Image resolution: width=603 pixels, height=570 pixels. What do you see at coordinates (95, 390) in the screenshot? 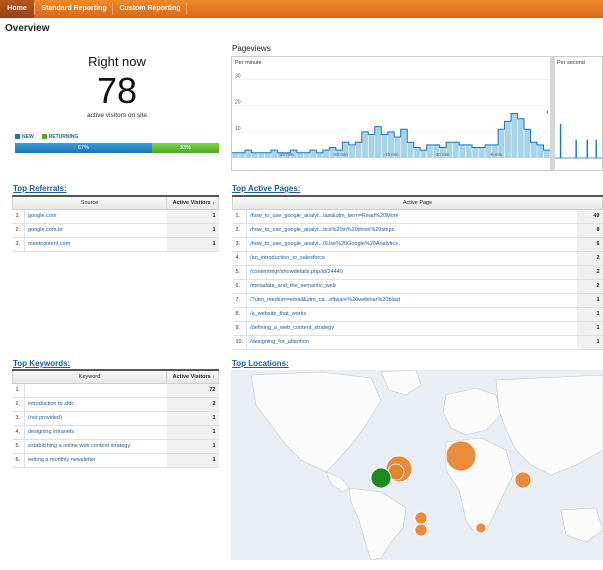
I see `row-label-link` at bounding box center [95, 390].